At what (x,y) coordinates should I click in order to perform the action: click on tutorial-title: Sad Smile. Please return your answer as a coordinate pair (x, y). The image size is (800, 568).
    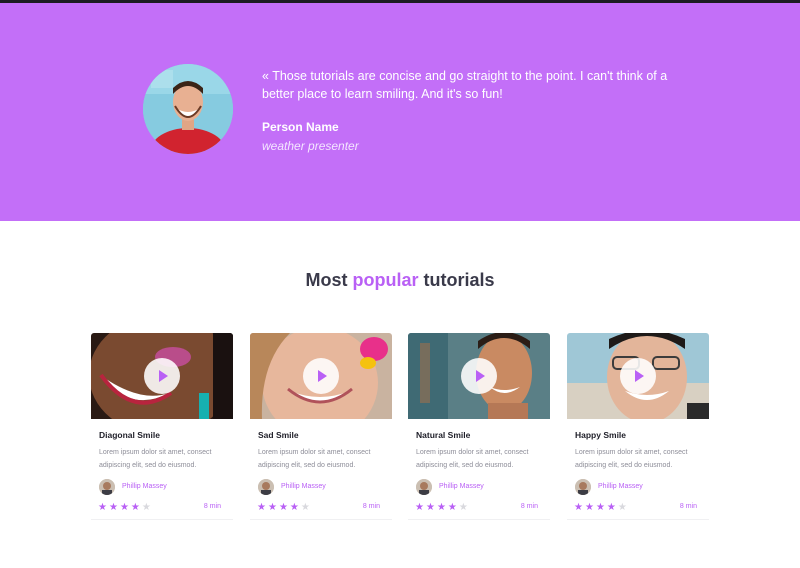
    Looking at the image, I should click on (278, 435).